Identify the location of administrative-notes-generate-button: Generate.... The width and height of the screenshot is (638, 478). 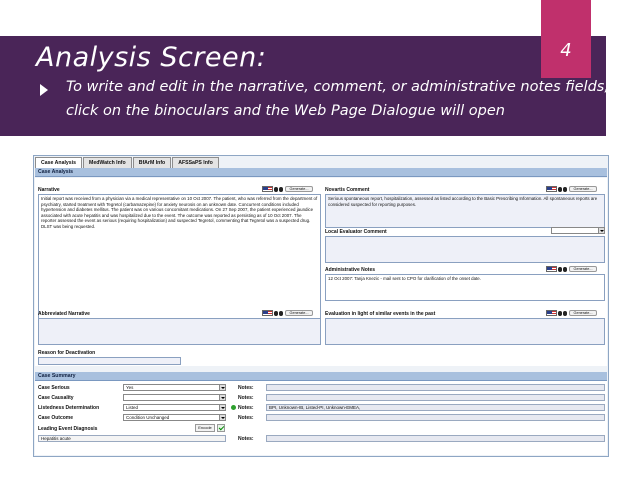
(583, 268).